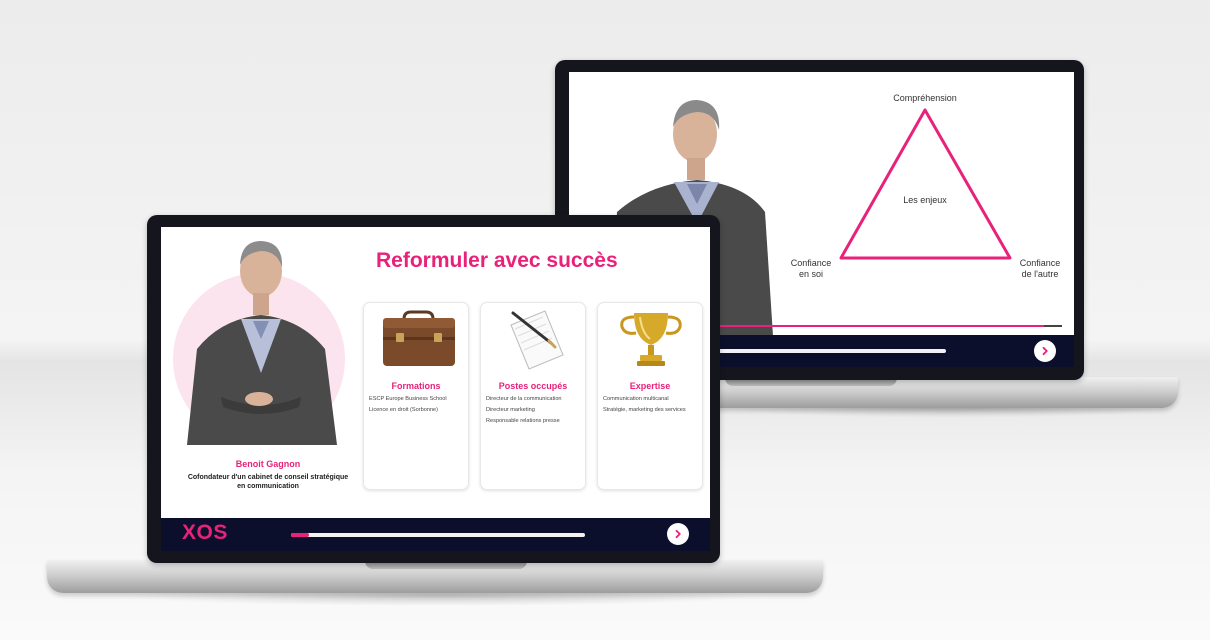 The width and height of the screenshot is (1210, 640). Describe the element at coordinates (524, 399) in the screenshot. I see `list-item: Directeur de la communication` at that location.